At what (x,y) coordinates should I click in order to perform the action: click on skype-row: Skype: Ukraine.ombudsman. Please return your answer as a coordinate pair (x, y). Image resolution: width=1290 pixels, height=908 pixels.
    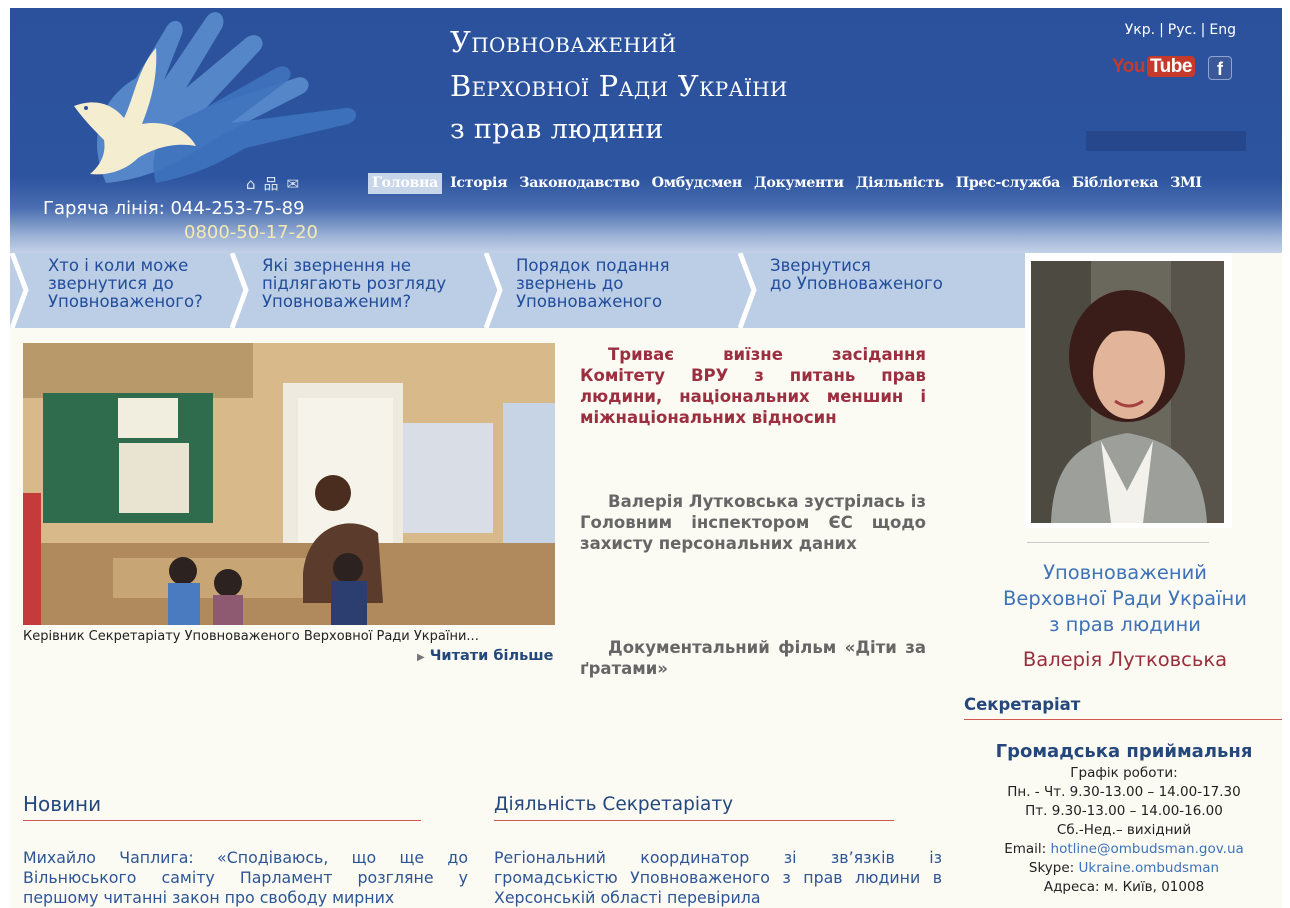
    Looking at the image, I should click on (1123, 868).